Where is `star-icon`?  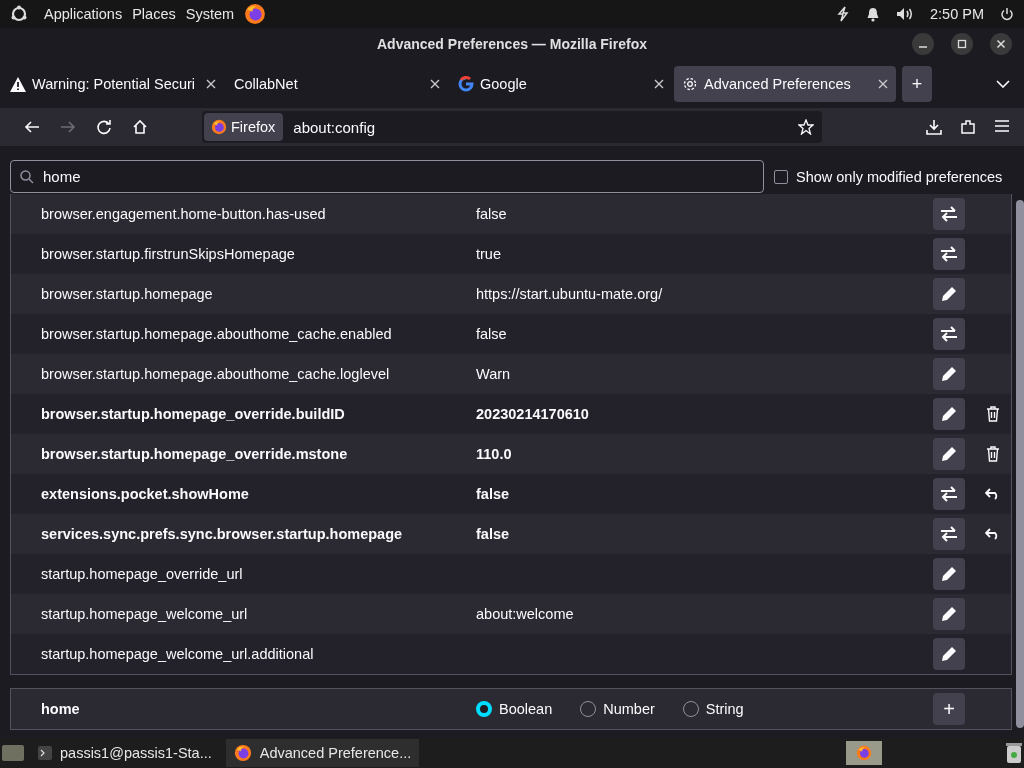 star-icon is located at coordinates (806, 127).